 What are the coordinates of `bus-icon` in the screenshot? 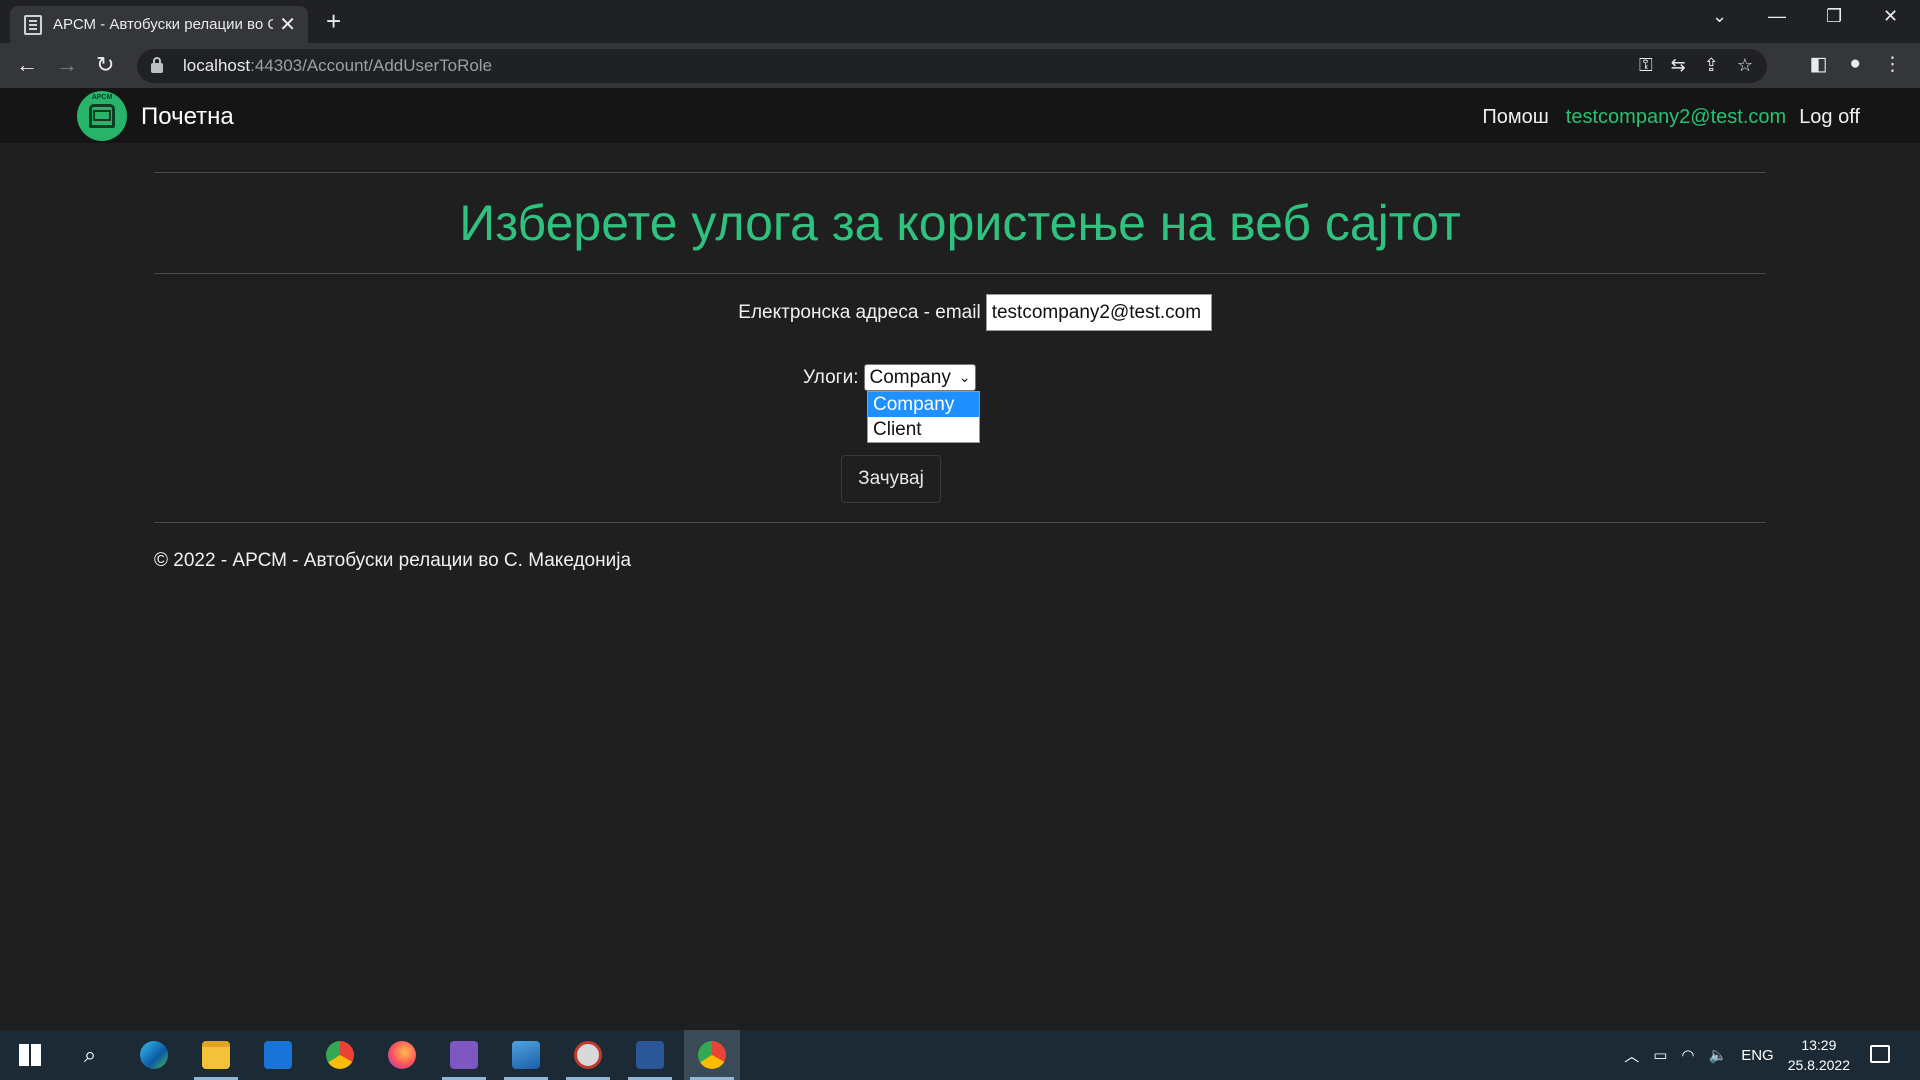 It's located at (102, 116).